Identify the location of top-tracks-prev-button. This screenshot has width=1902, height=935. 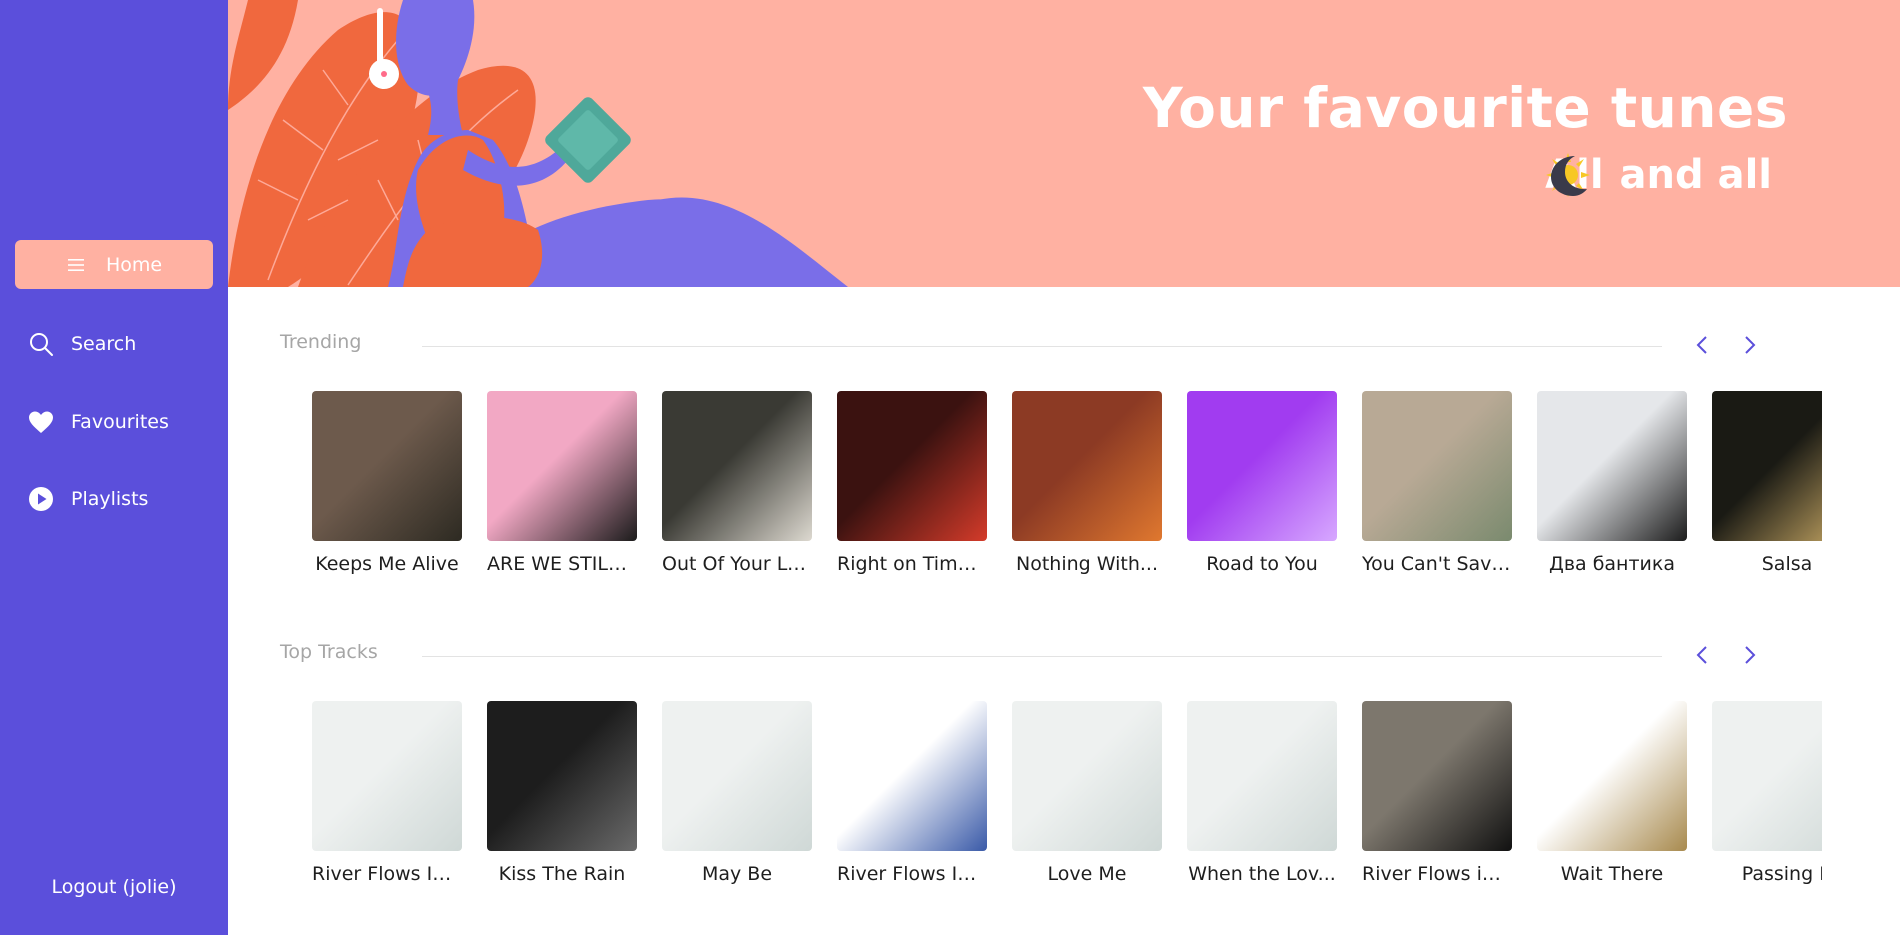
(1702, 655).